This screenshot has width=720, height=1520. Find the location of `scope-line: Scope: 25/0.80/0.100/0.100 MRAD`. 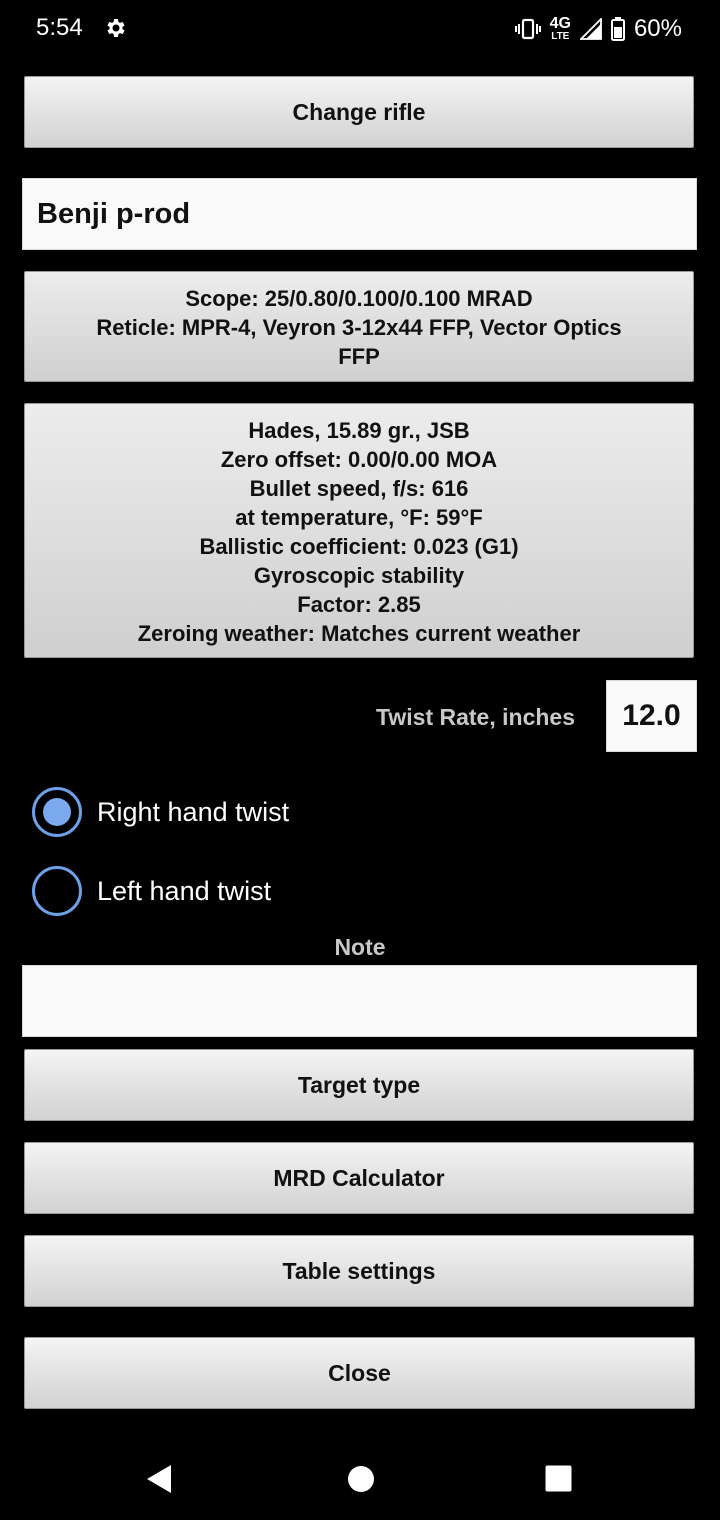

scope-line: Scope: 25/0.80/0.100/0.100 MRAD is located at coordinates (359, 298).